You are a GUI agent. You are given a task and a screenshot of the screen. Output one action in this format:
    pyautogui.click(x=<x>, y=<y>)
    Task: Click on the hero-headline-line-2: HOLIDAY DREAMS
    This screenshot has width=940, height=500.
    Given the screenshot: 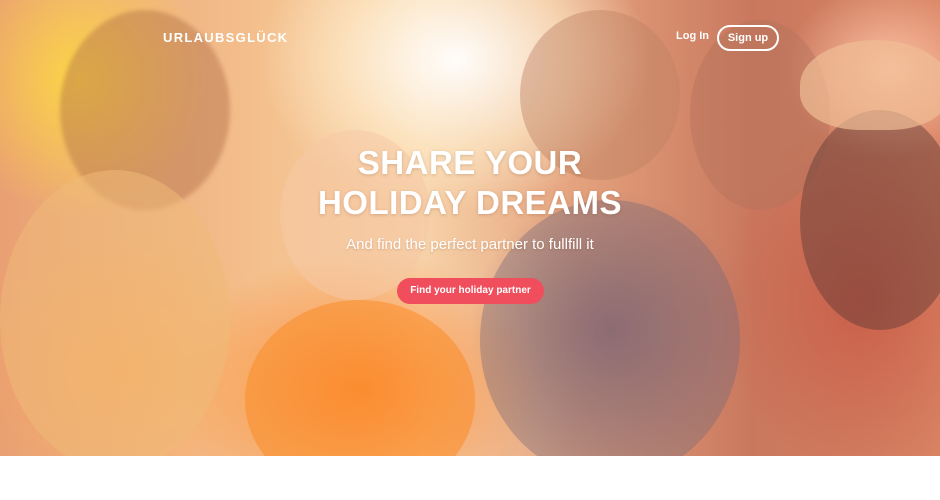 What is the action you would take?
    pyautogui.click(x=470, y=202)
    